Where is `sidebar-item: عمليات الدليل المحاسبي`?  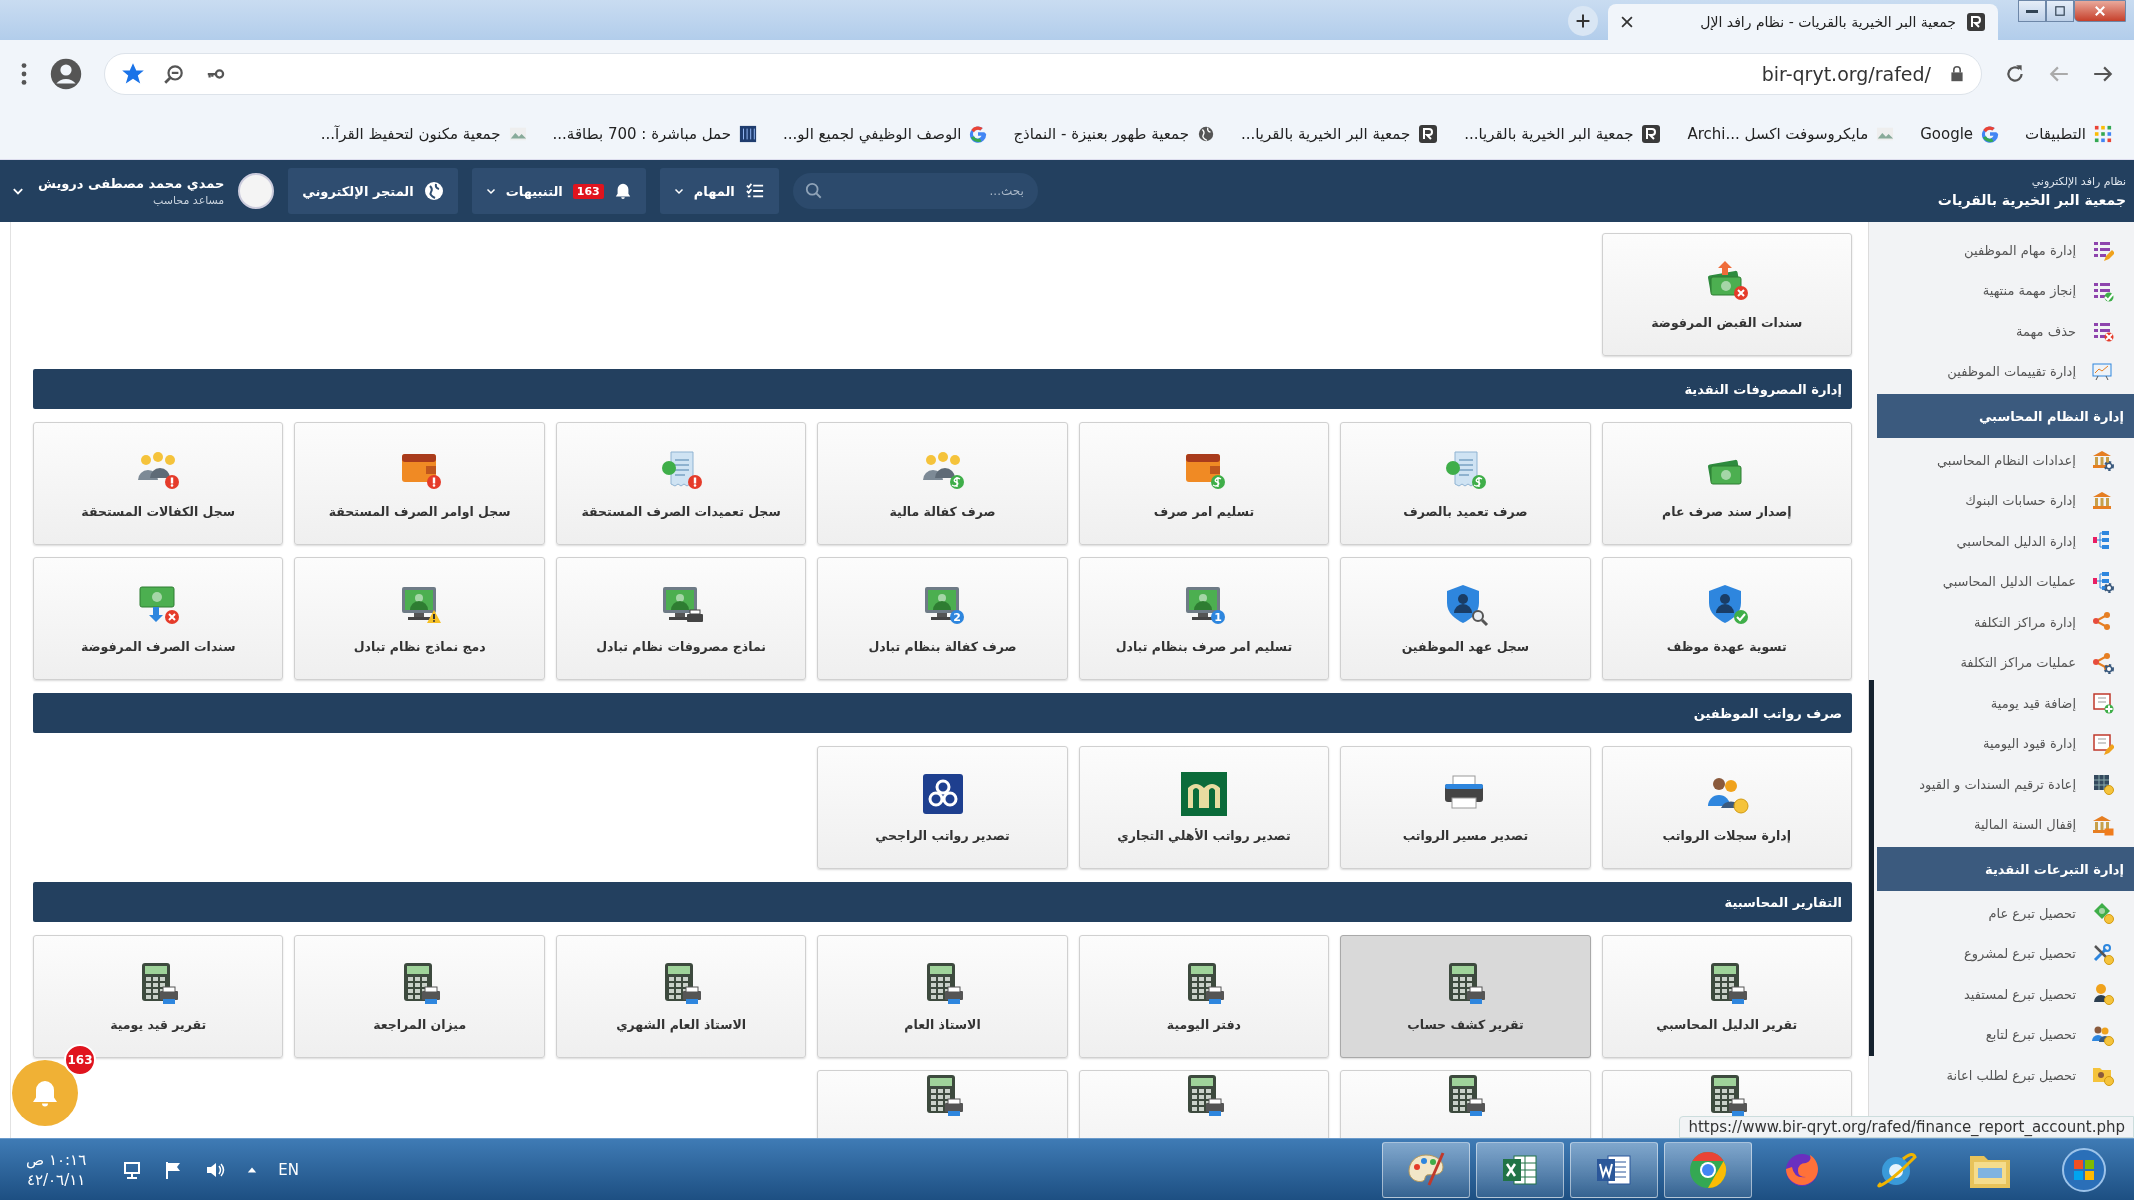 sidebar-item: عمليات الدليل المحاسبي is located at coordinates (2005, 581).